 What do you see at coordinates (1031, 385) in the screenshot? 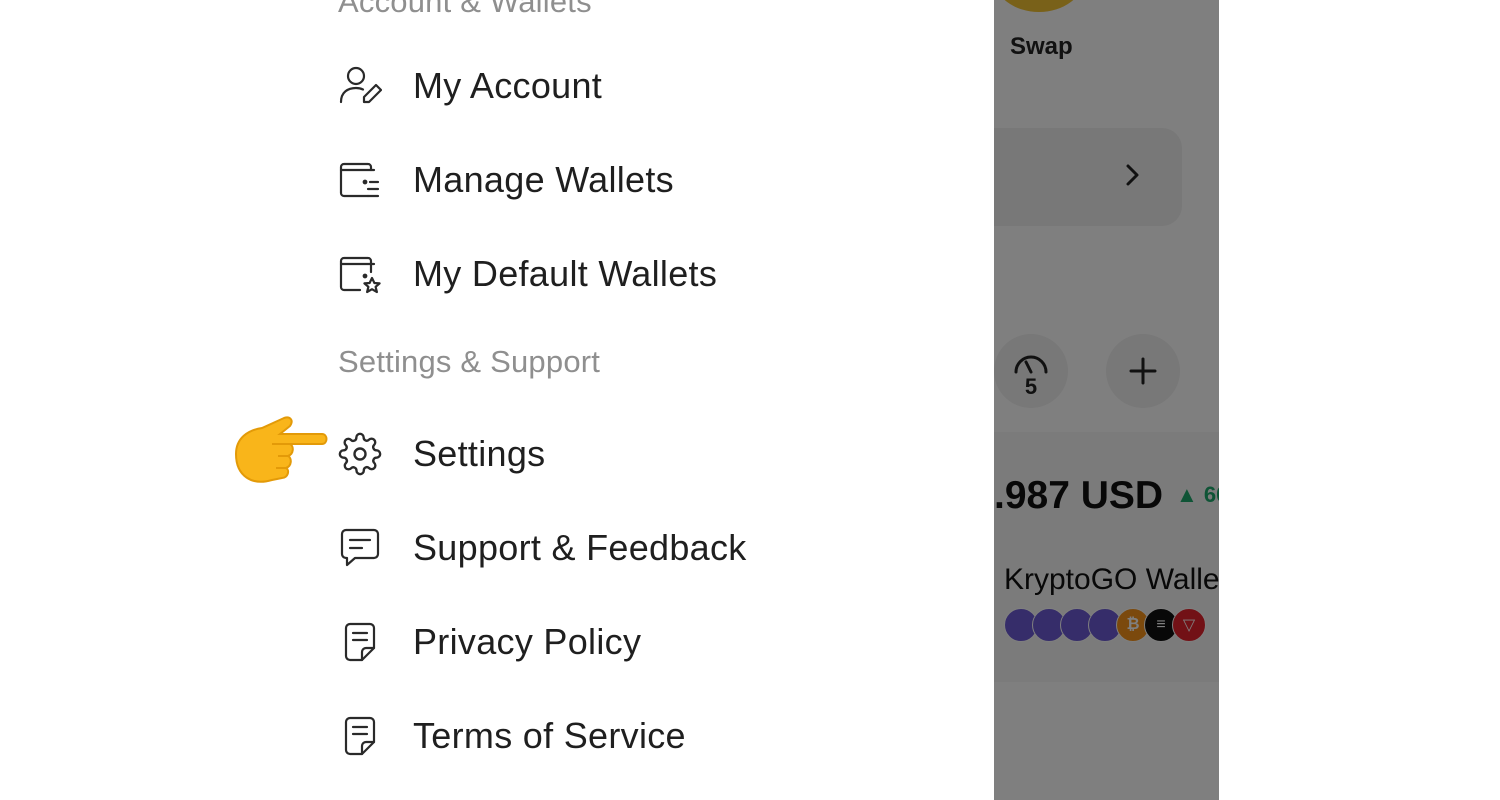
I see `gauge-value: 5` at bounding box center [1031, 385].